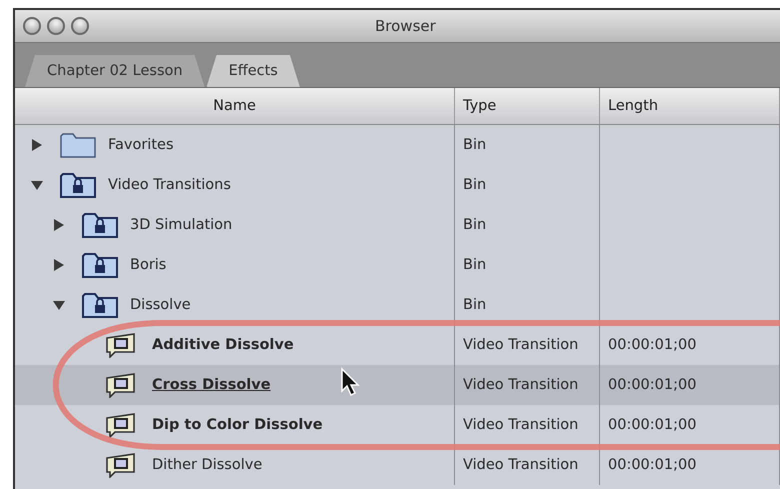 This screenshot has width=780, height=489. I want to click on item-name: Favorites, so click(141, 145).